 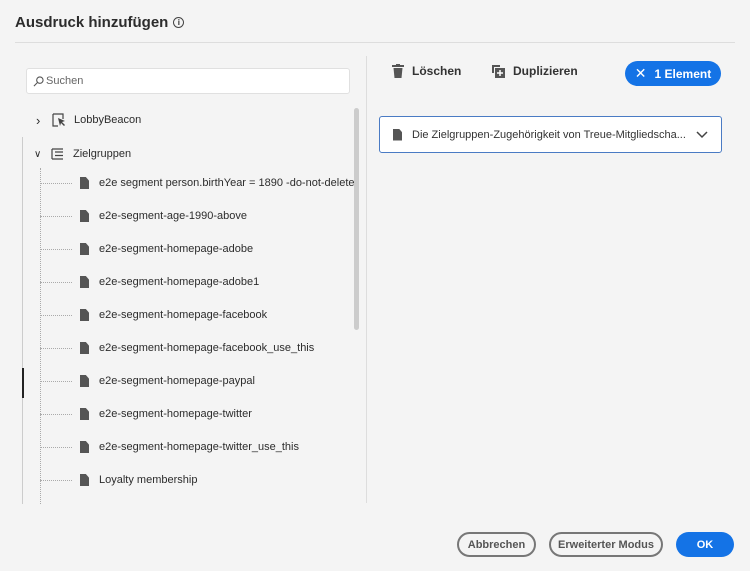 I want to click on tree-item: e2e-segment-homepage-paypal, so click(x=147, y=381).